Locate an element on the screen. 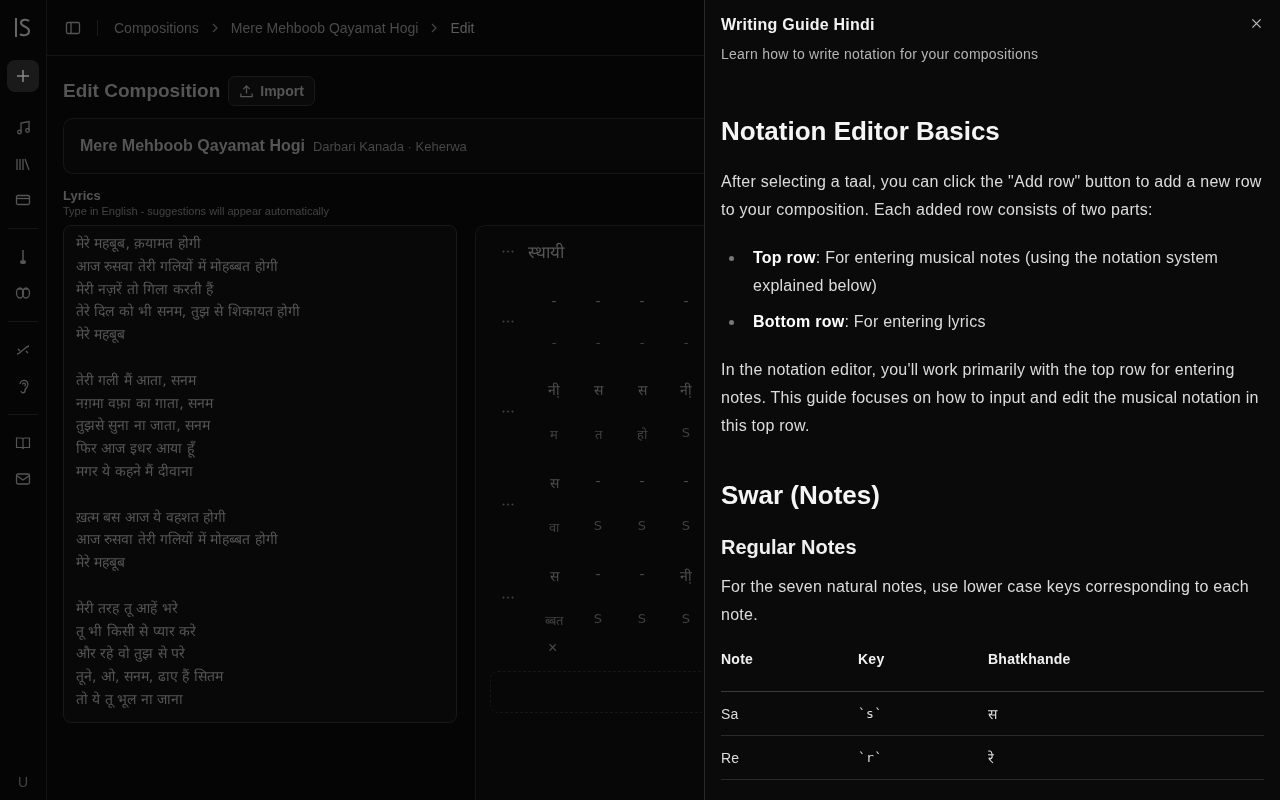 This screenshot has height=800, width=1280. add-button is located at coordinates (23, 76).